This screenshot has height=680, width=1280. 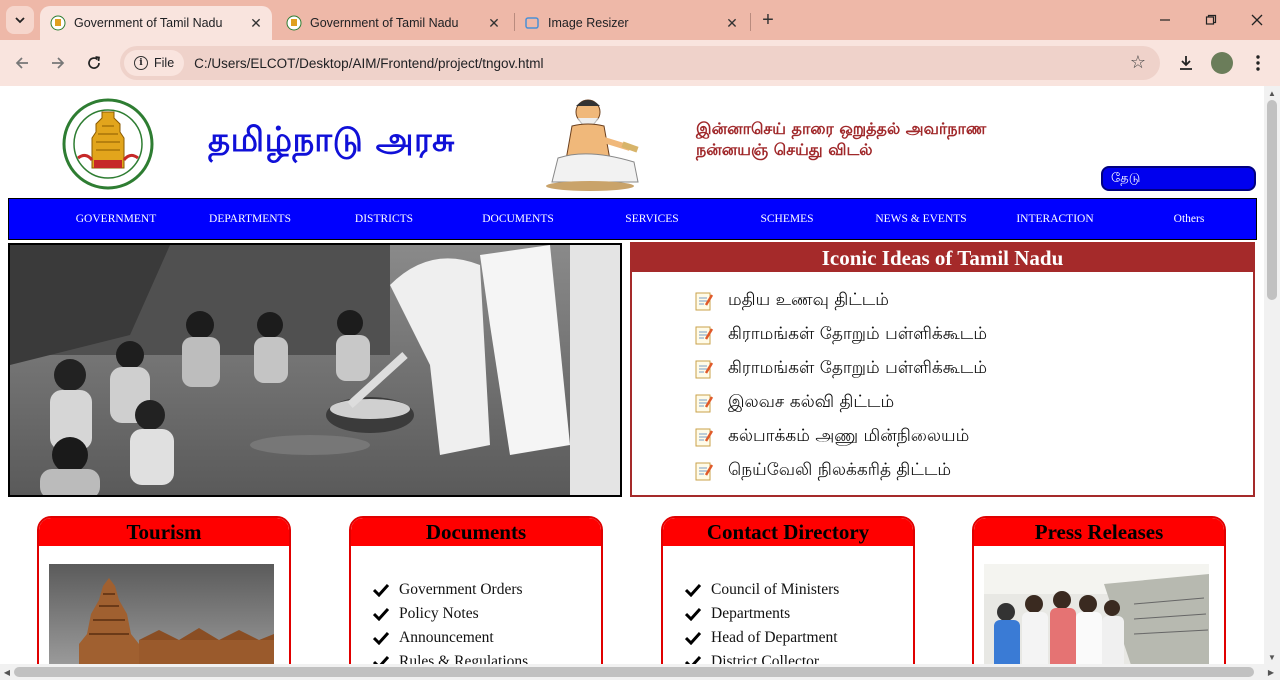 I want to click on list-item: இலவச கல்வி திட்டம், so click(x=794, y=403).